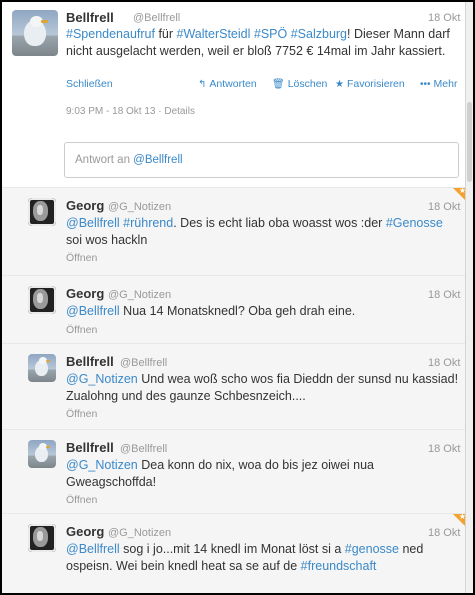 The height and width of the screenshot is (595, 475). Describe the element at coordinates (445, 84) in the screenshot. I see `more-label: Mehr` at that location.